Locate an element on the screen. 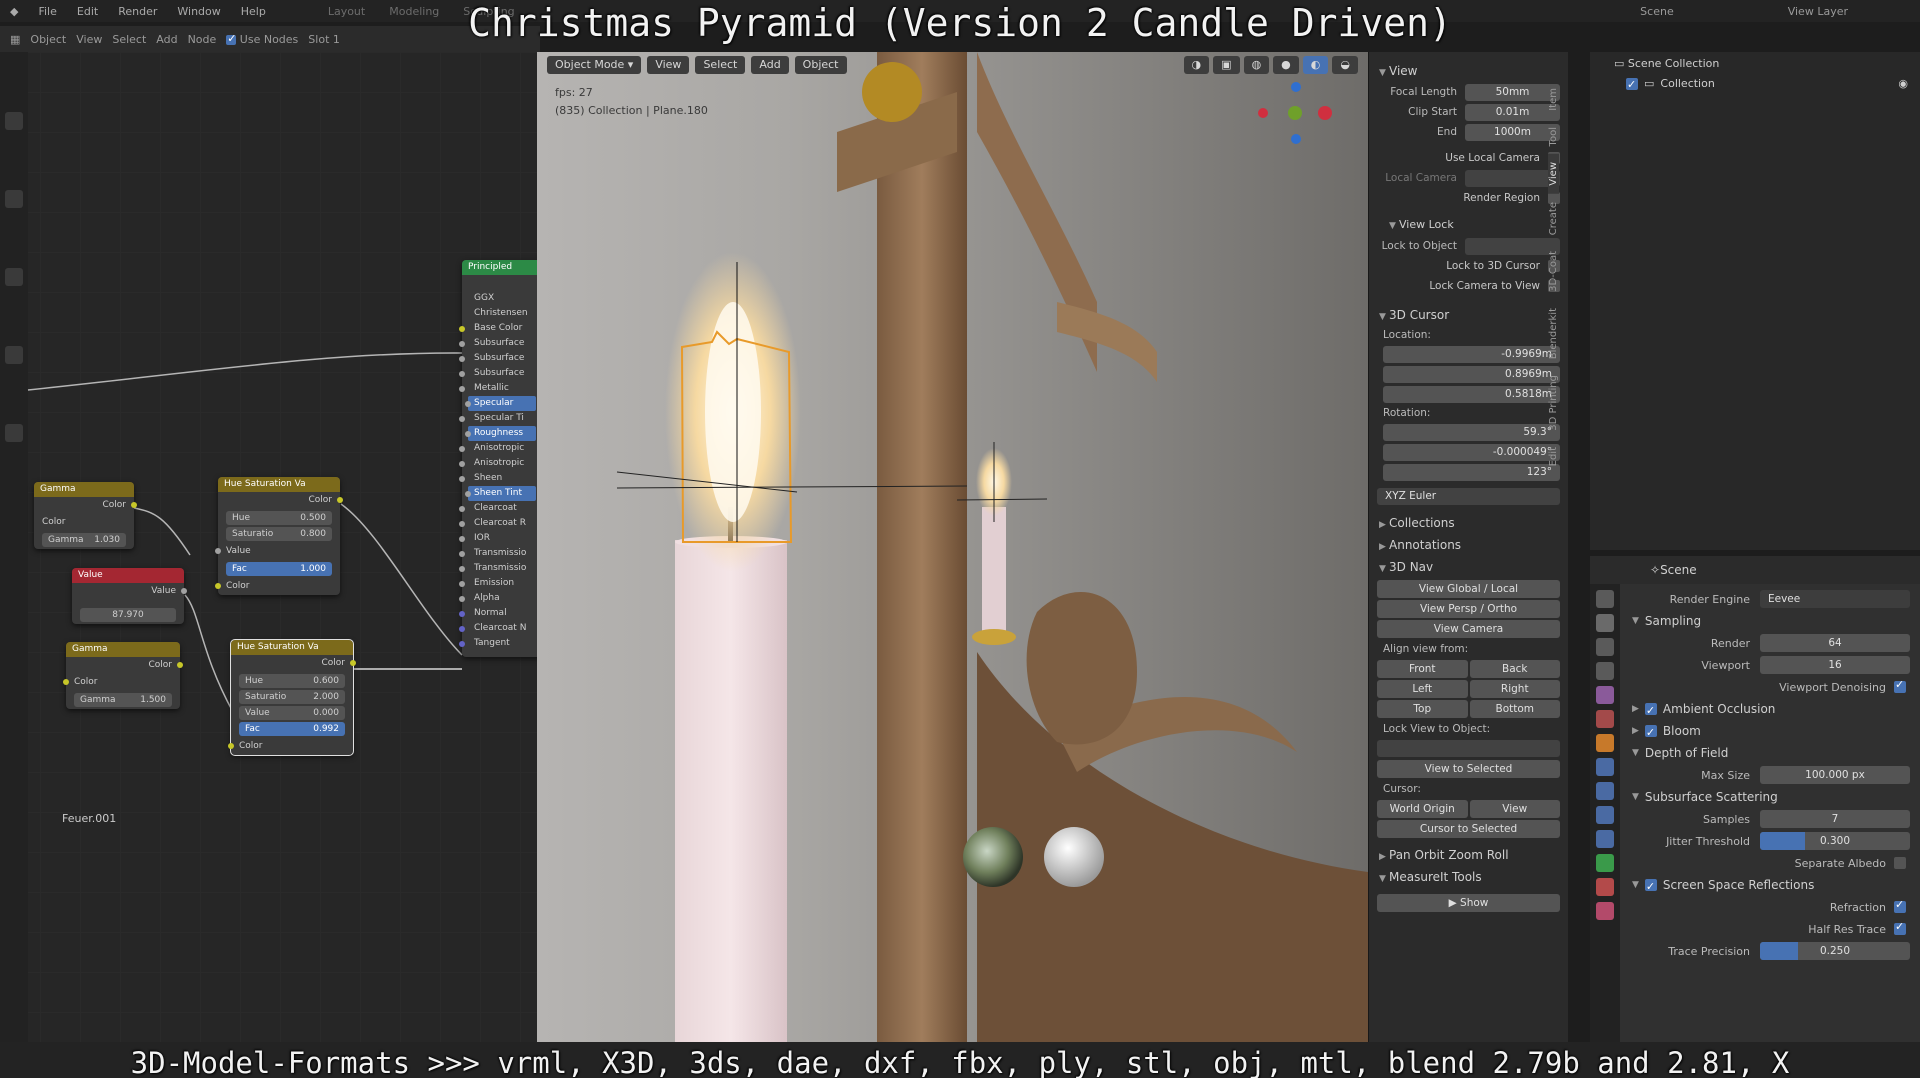 Image resolution: width=1920 pixels, height=1078 pixels. saturation-field: Saturatio 0.800 is located at coordinates (279, 534).